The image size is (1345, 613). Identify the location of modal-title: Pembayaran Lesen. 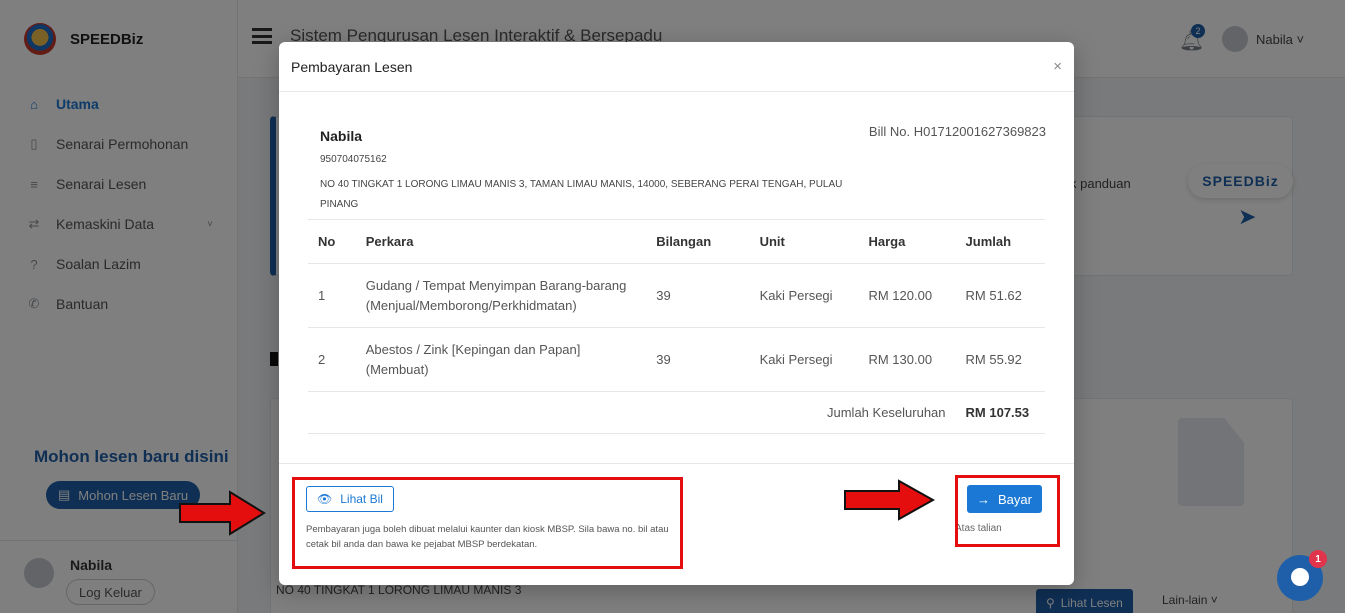
(352, 66).